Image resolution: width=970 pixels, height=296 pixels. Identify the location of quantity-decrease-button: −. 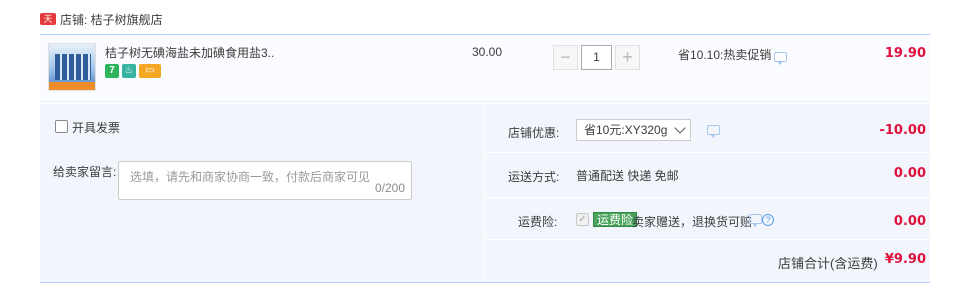
(565, 57).